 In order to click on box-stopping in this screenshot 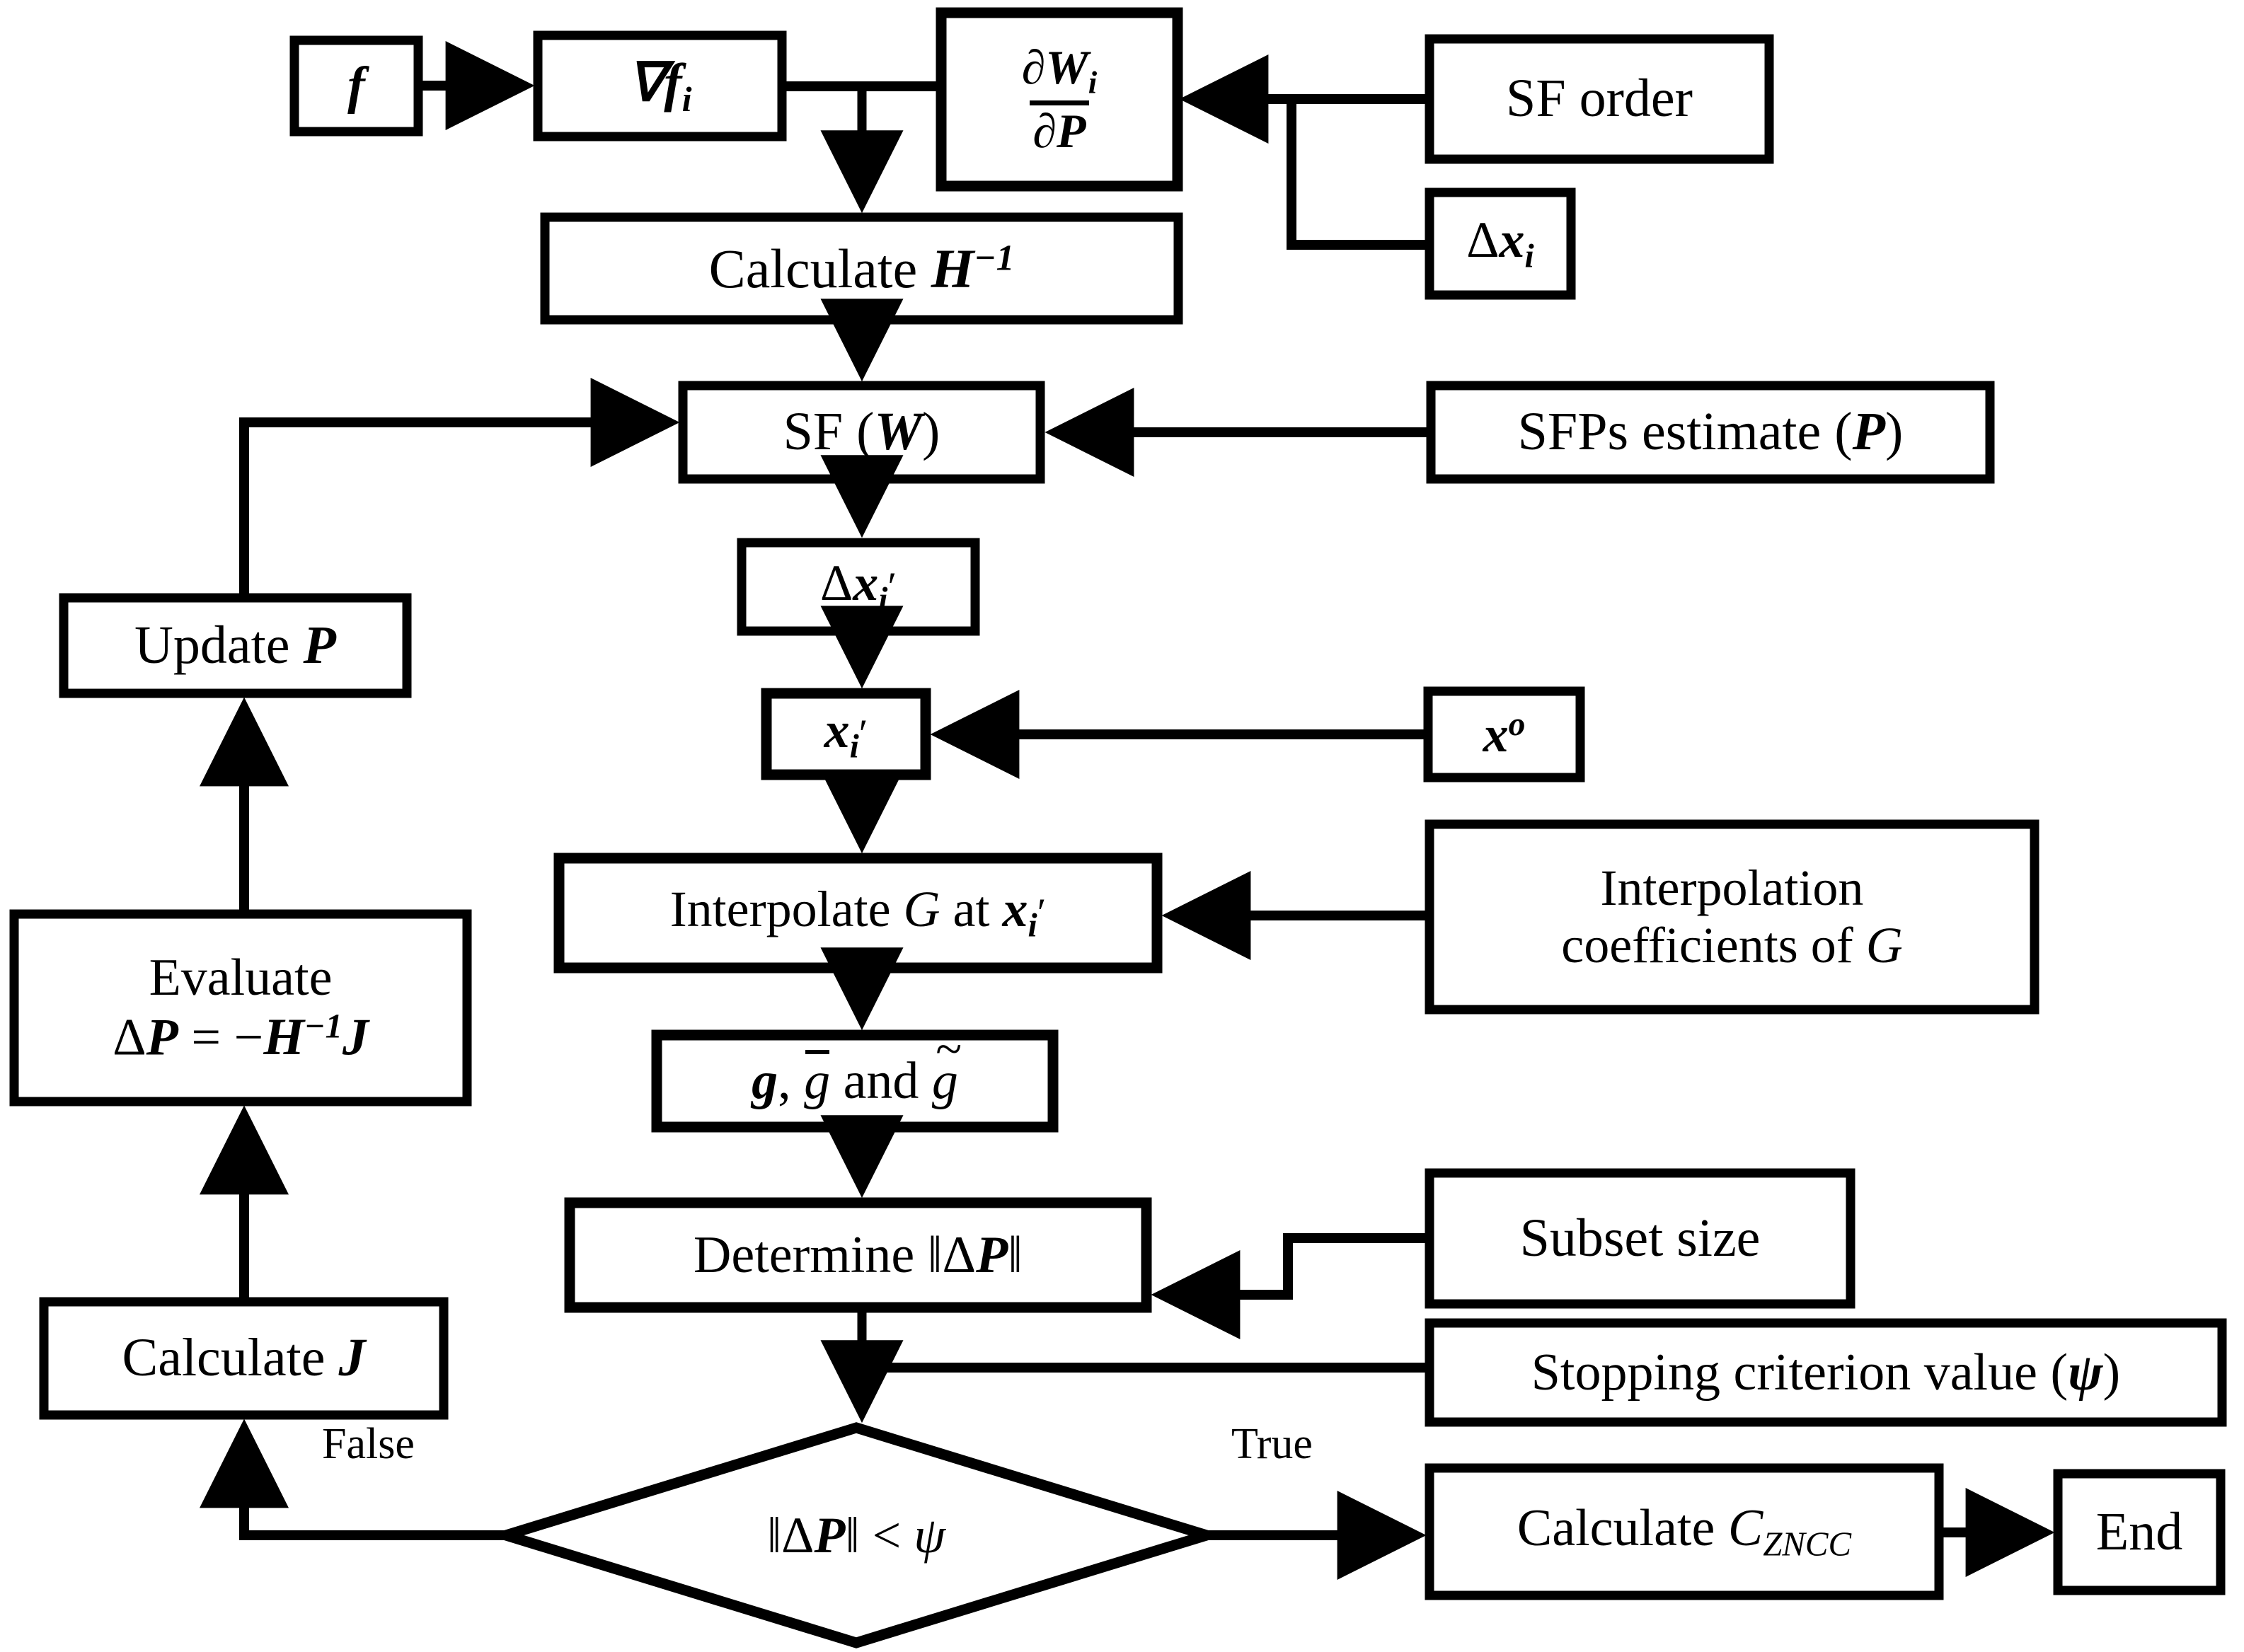, I will do `click(1826, 1373)`.